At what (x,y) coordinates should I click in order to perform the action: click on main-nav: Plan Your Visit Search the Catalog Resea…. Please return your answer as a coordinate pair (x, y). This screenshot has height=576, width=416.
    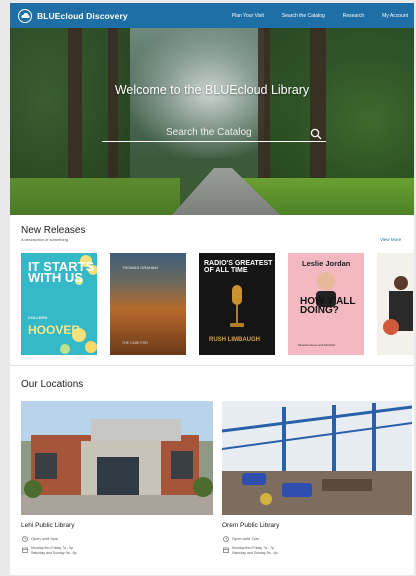
    Looking at the image, I should click on (320, 15).